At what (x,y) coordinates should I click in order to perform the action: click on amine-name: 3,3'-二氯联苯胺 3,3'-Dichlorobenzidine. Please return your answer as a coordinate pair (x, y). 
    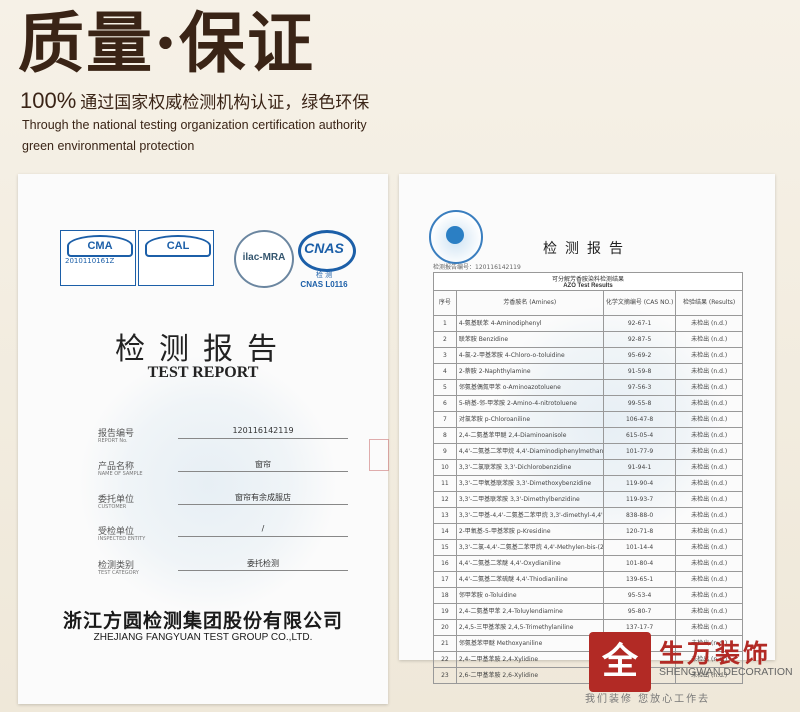
    Looking at the image, I should click on (529, 467).